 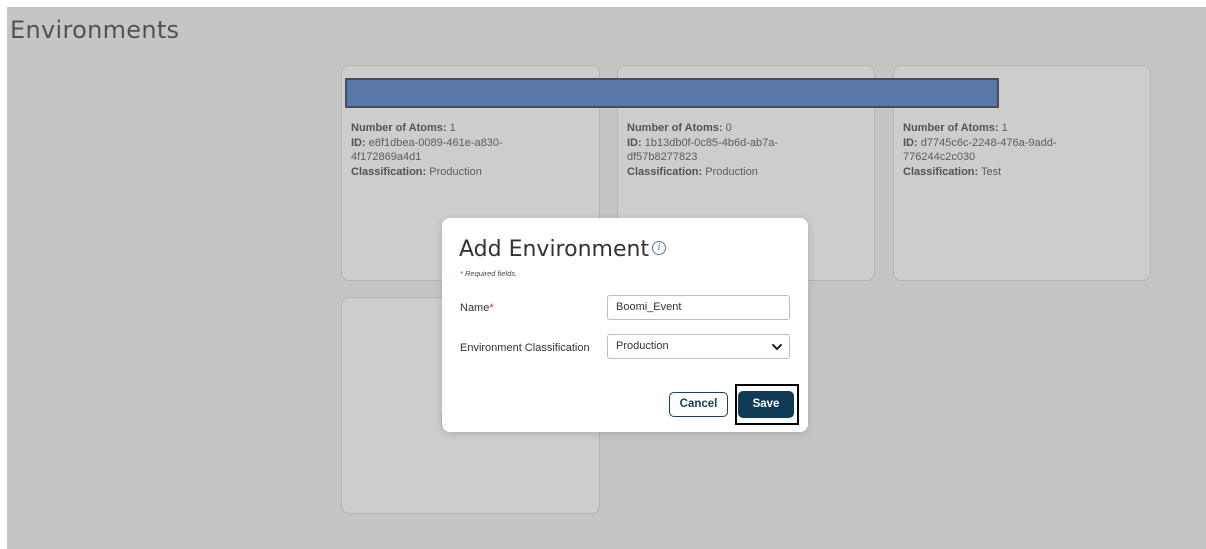 I want to click on name-input: Boomi_Event, so click(x=698, y=307).